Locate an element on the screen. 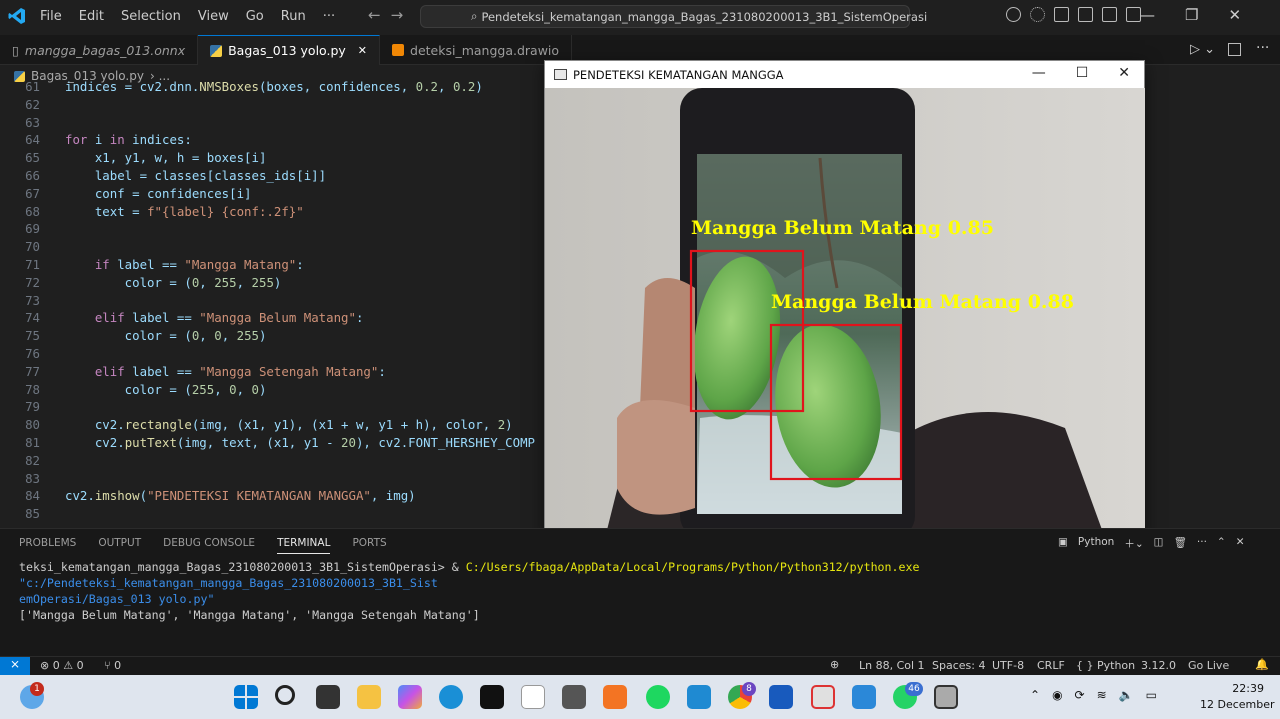  tab-terminal: TERMINAL is located at coordinates (304, 545).